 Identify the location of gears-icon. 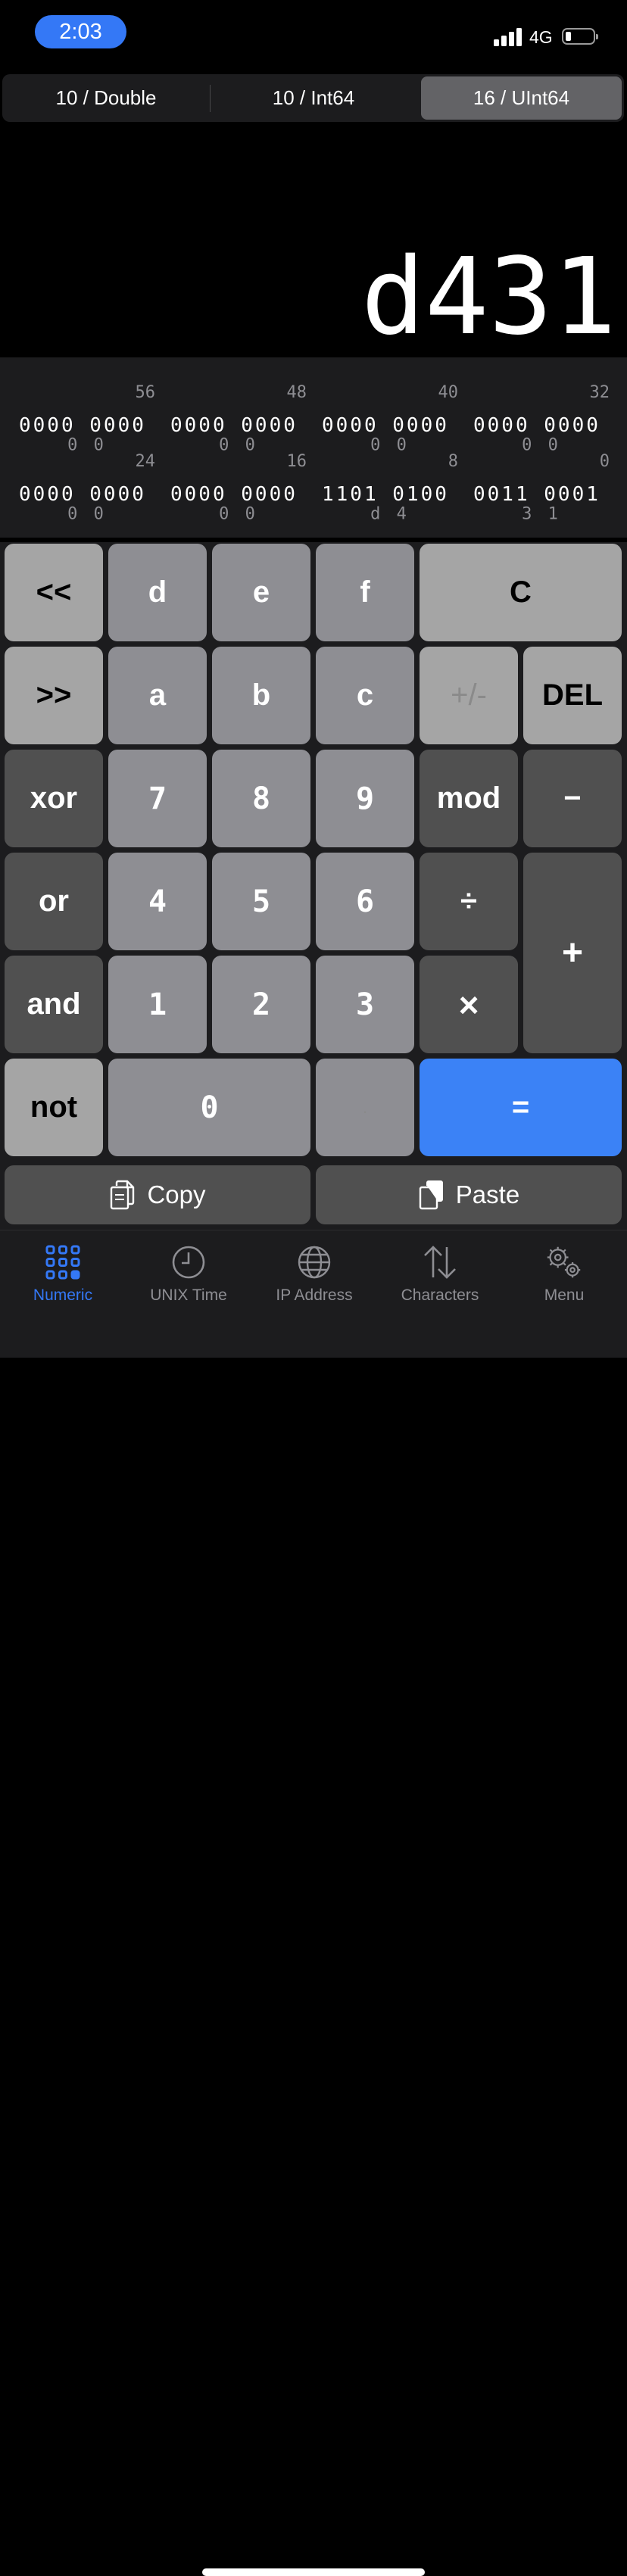
(564, 1262).